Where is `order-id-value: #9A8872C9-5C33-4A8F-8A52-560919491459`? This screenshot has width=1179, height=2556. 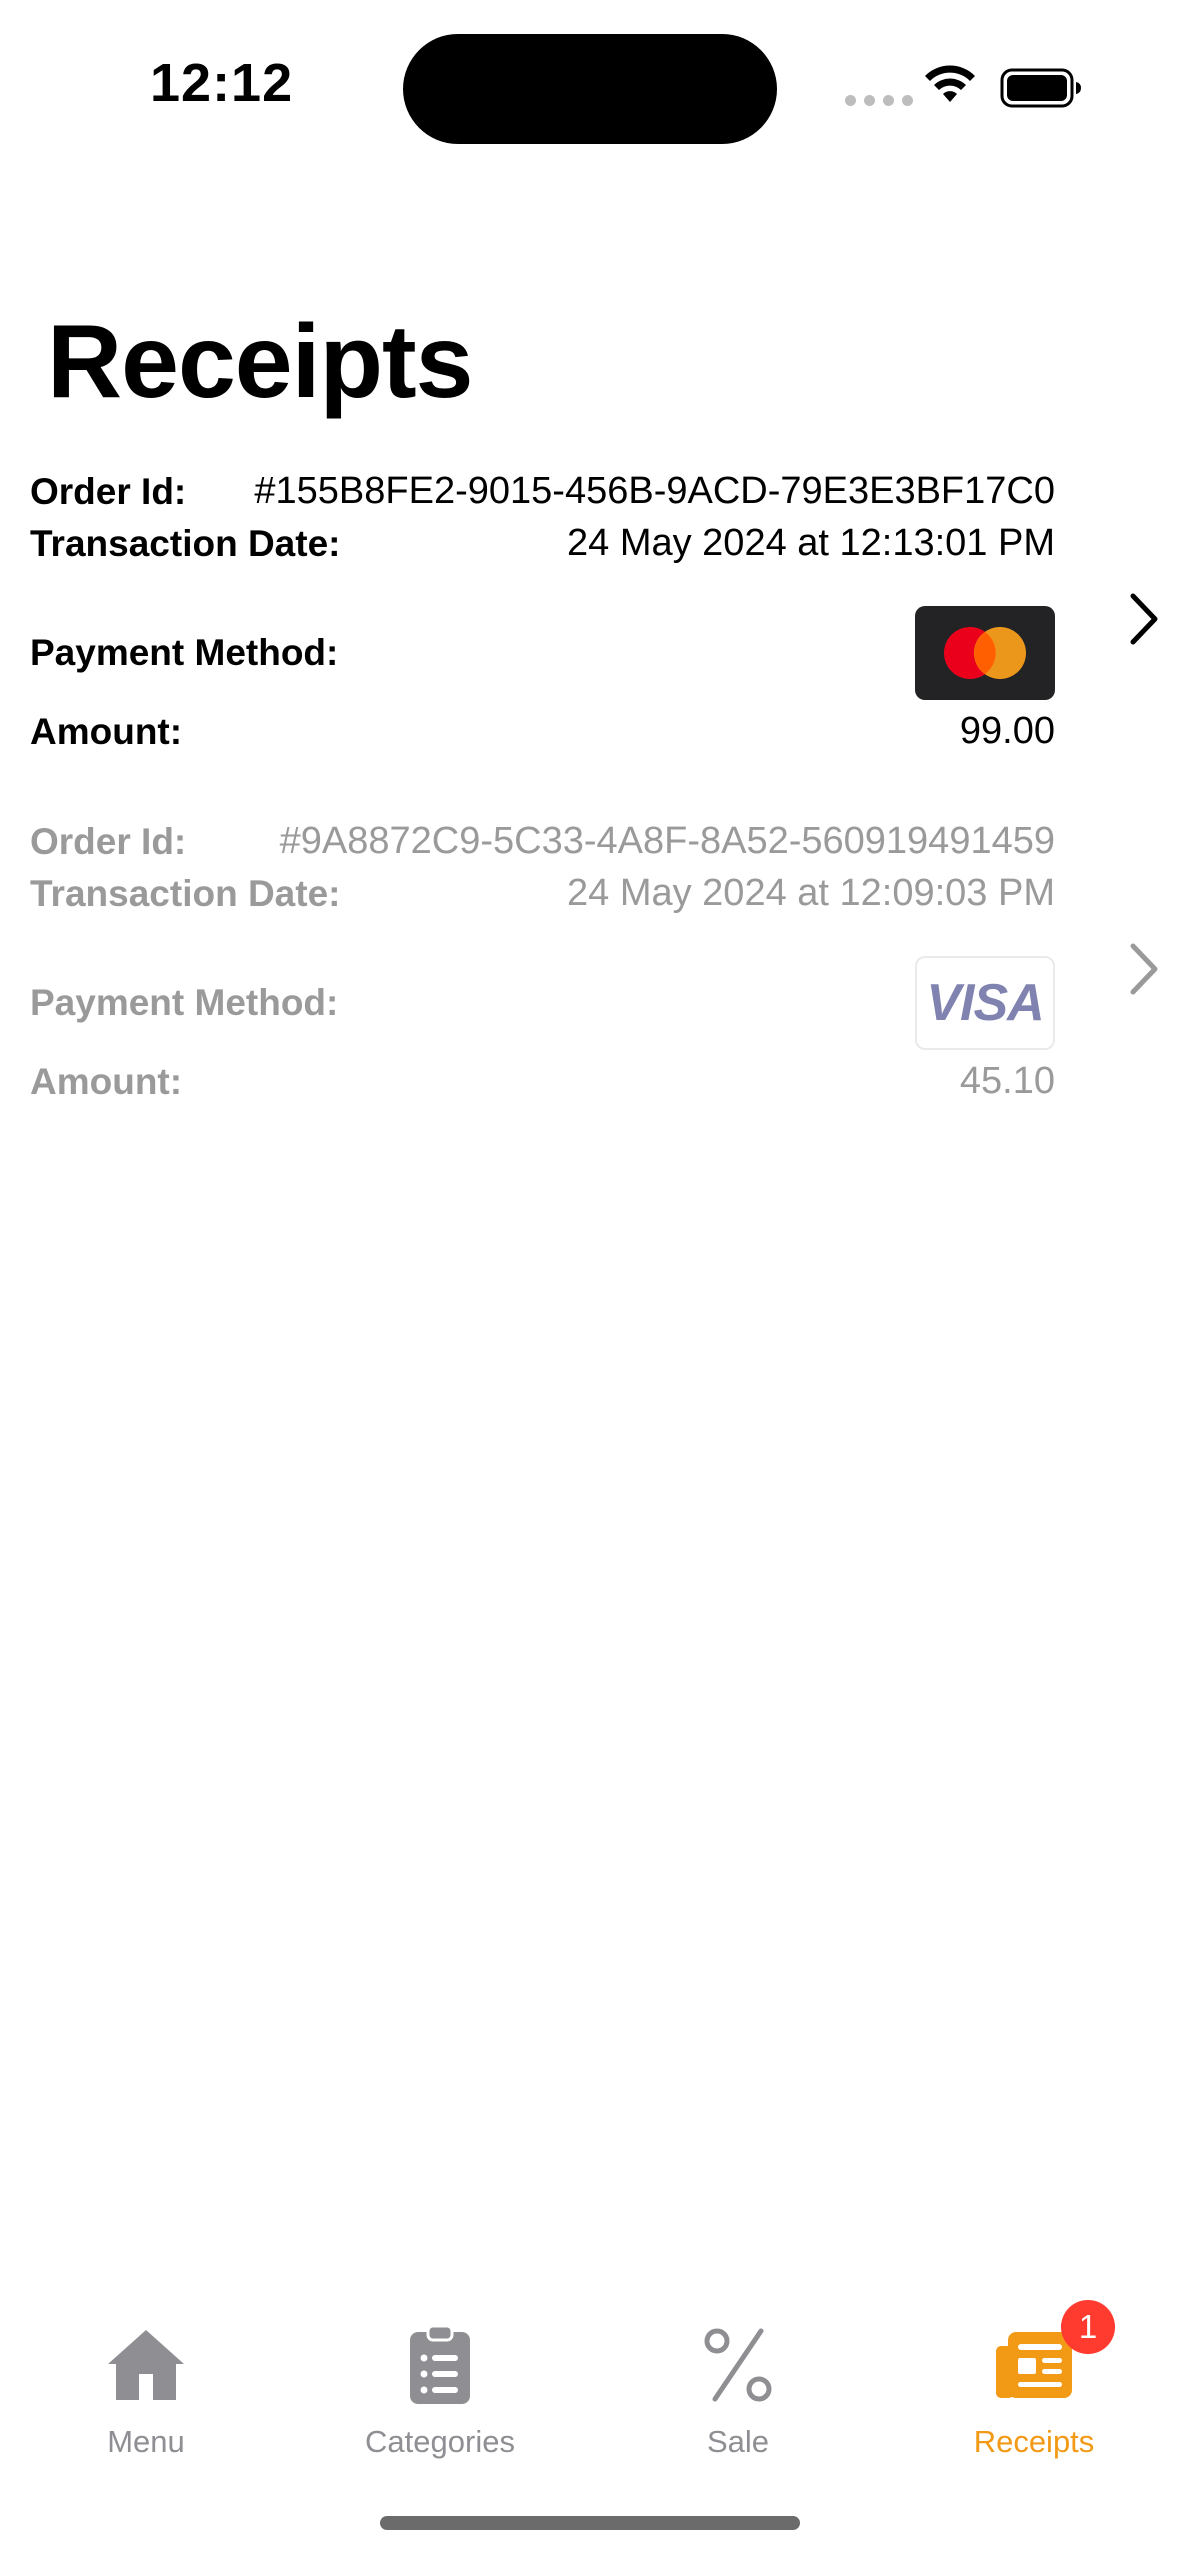
order-id-value: #9A8872C9-5C33-4A8F-8A52-560919491459 is located at coordinates (667, 841).